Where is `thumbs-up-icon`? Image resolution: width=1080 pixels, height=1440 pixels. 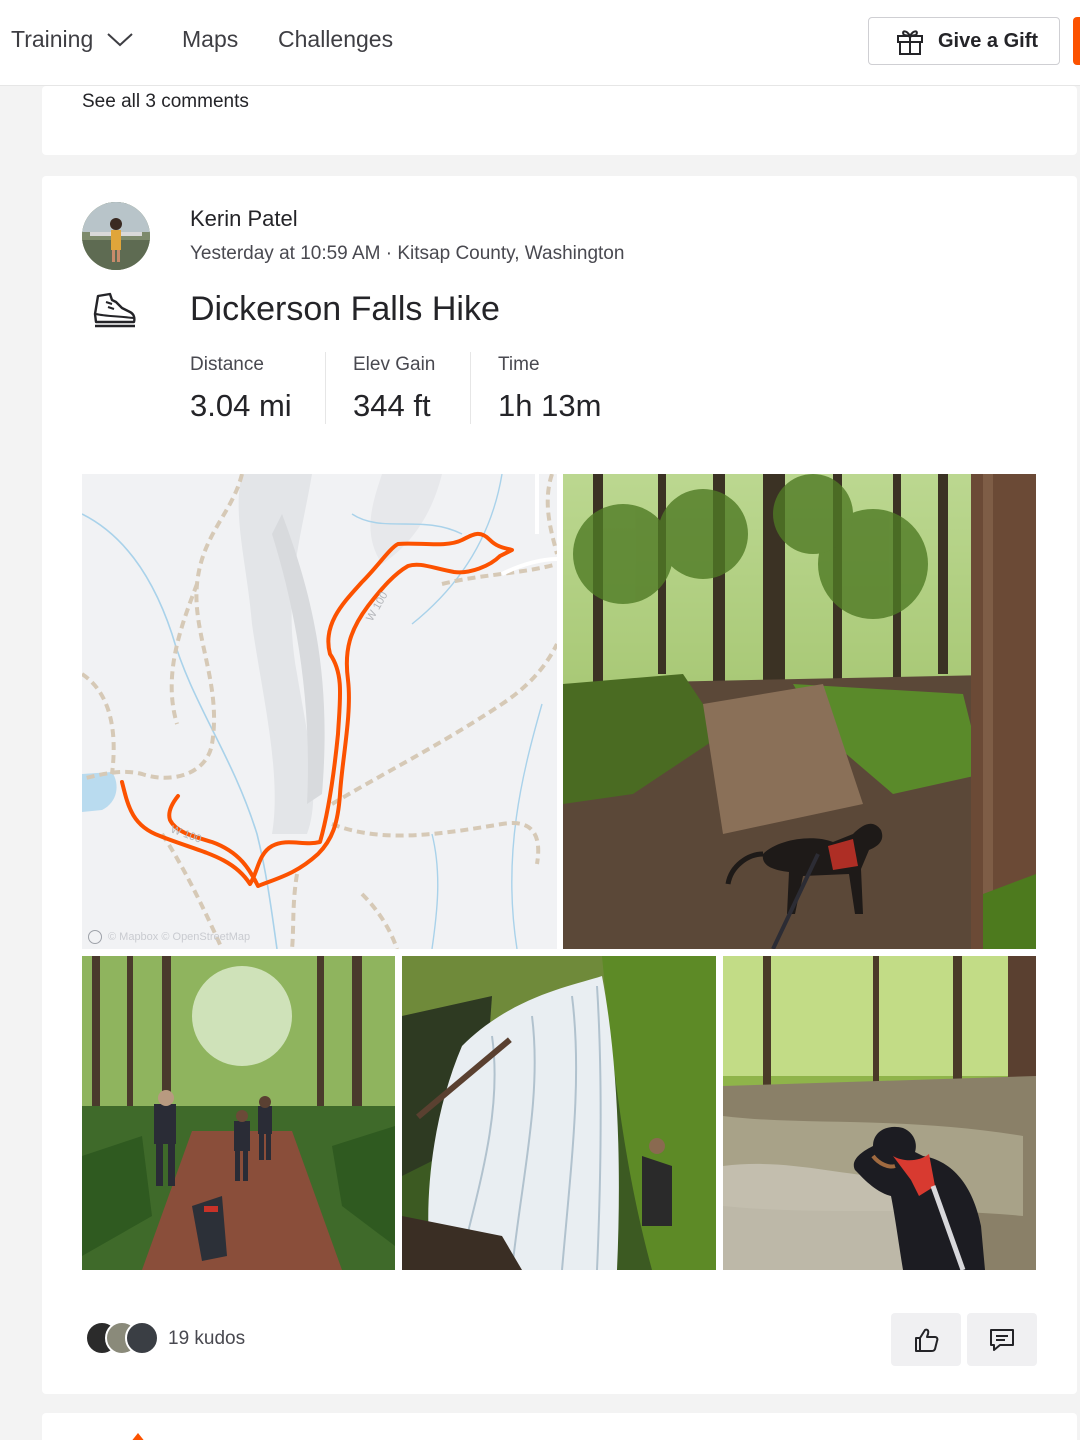
thumbs-up-icon is located at coordinates (927, 1340).